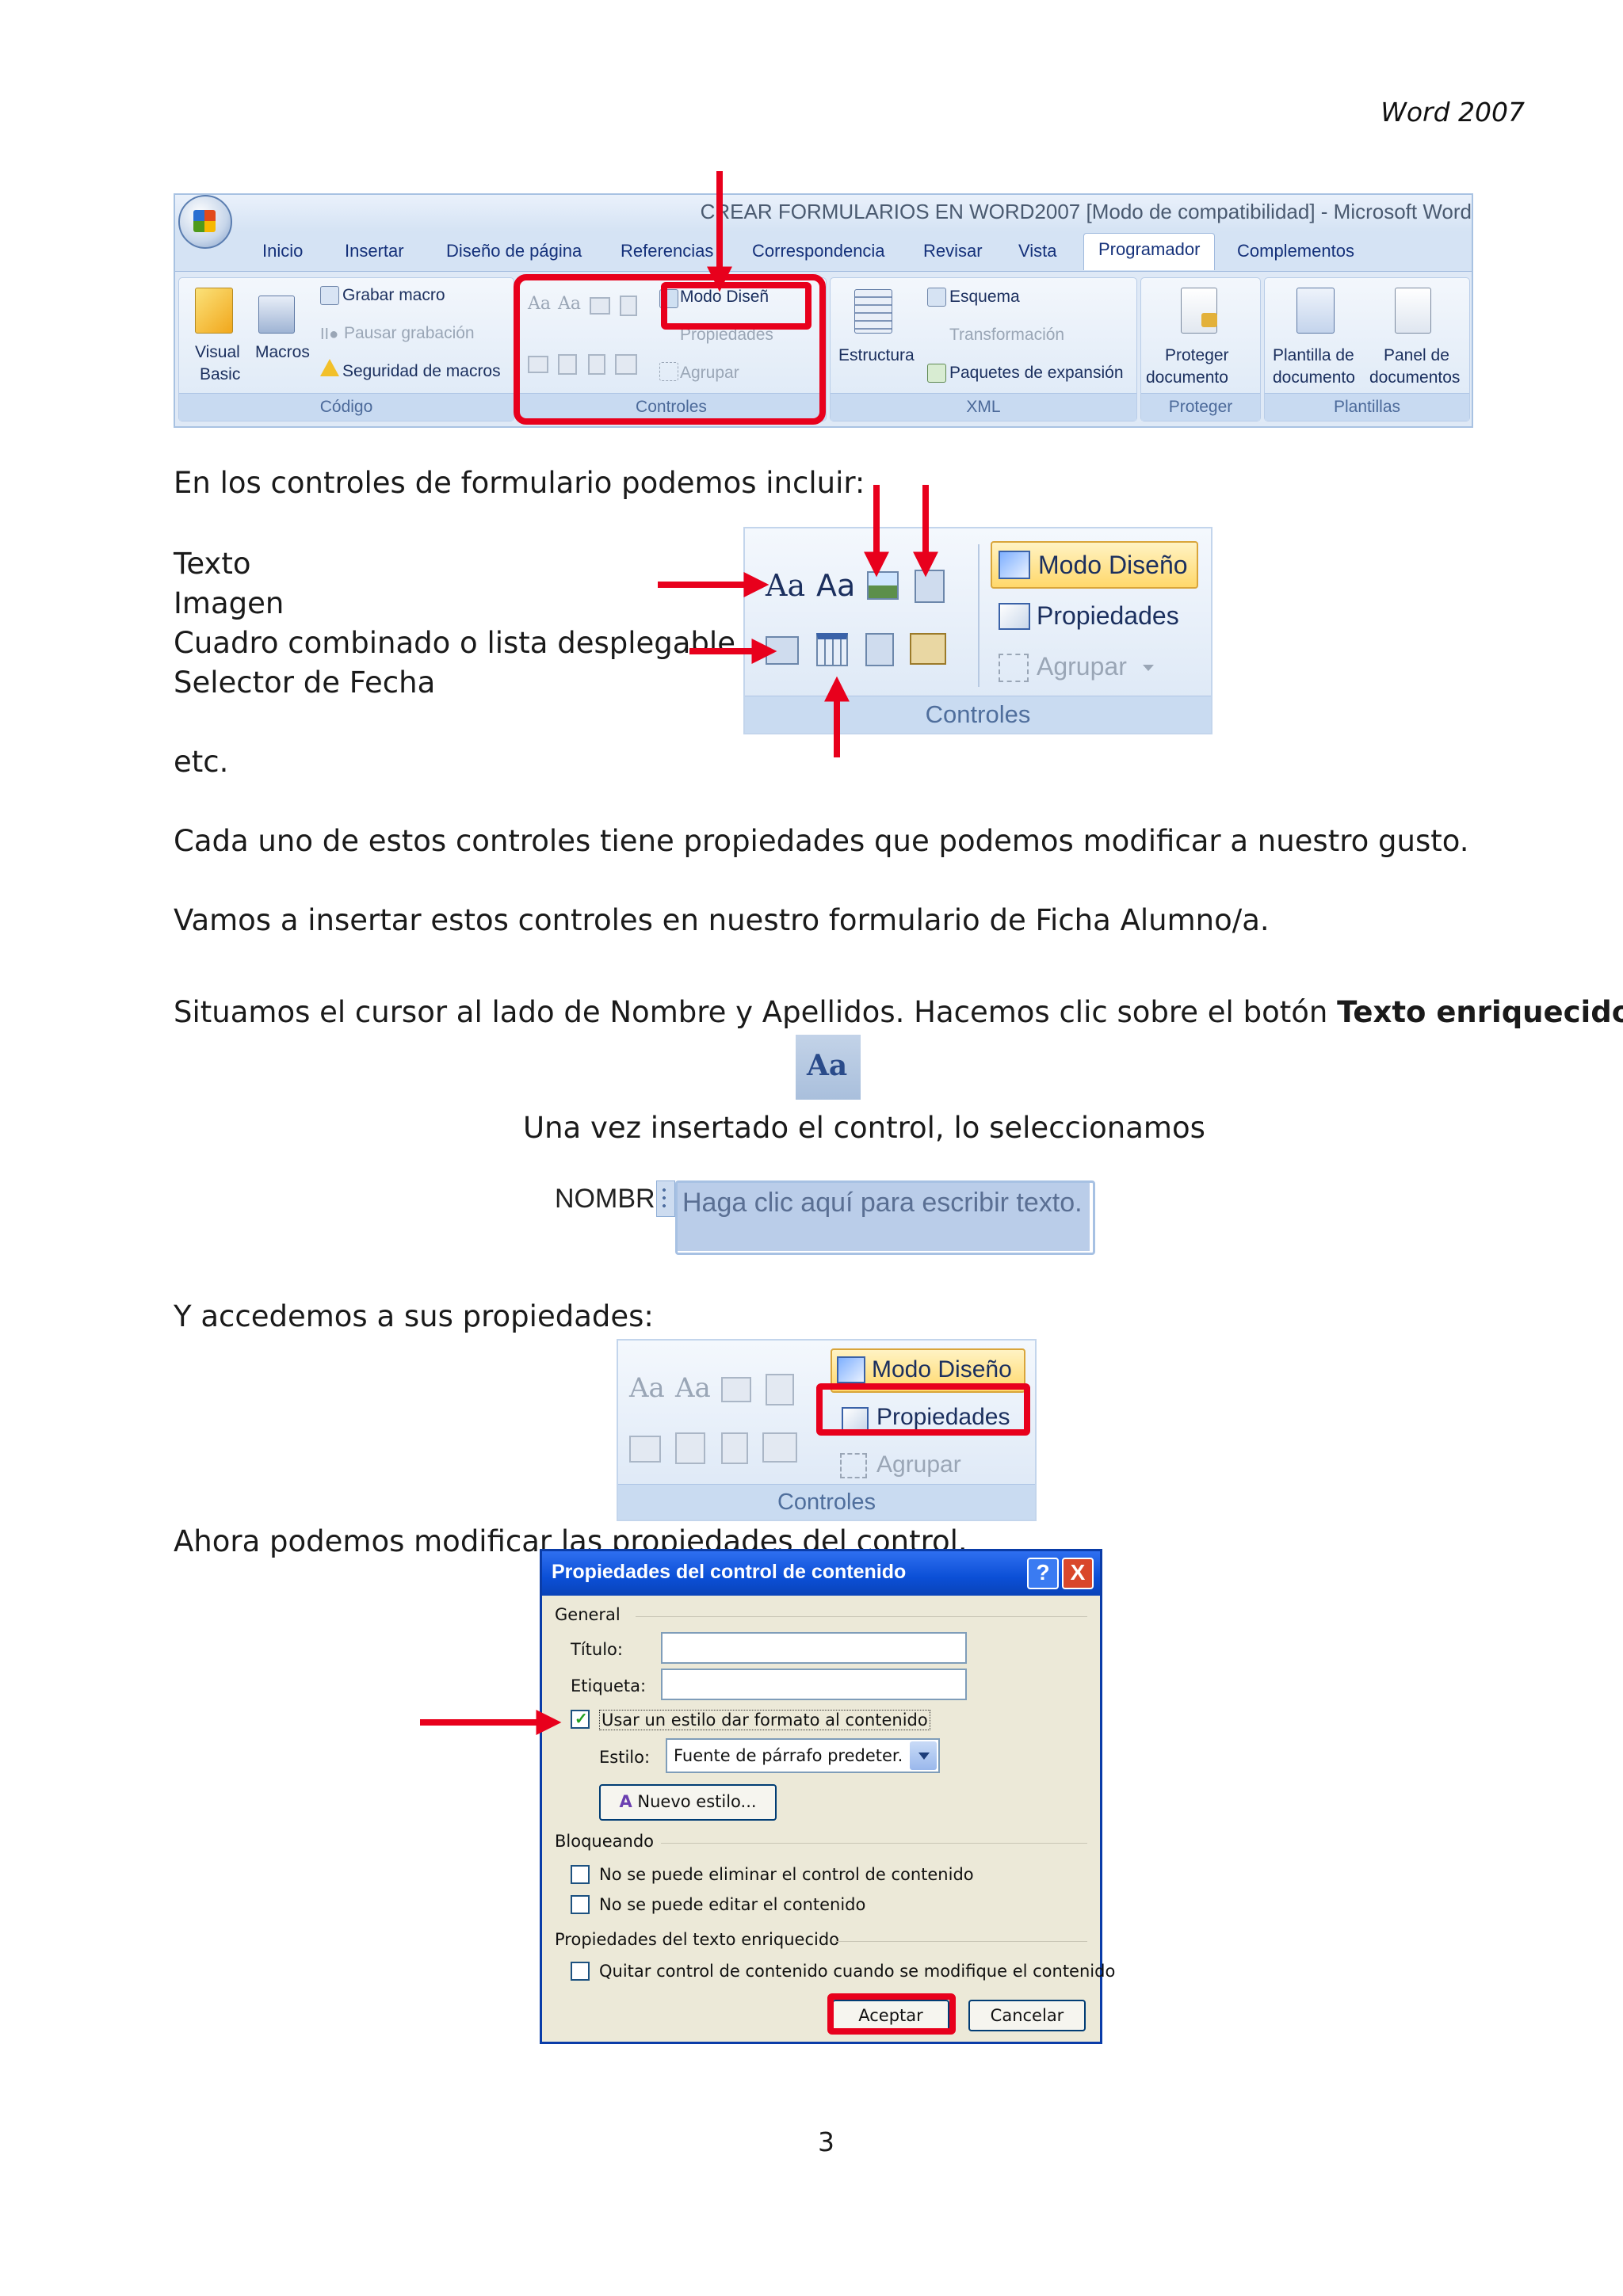 The height and width of the screenshot is (2296, 1623). Describe the element at coordinates (826, 2141) in the screenshot. I see `page-number: 3` at that location.